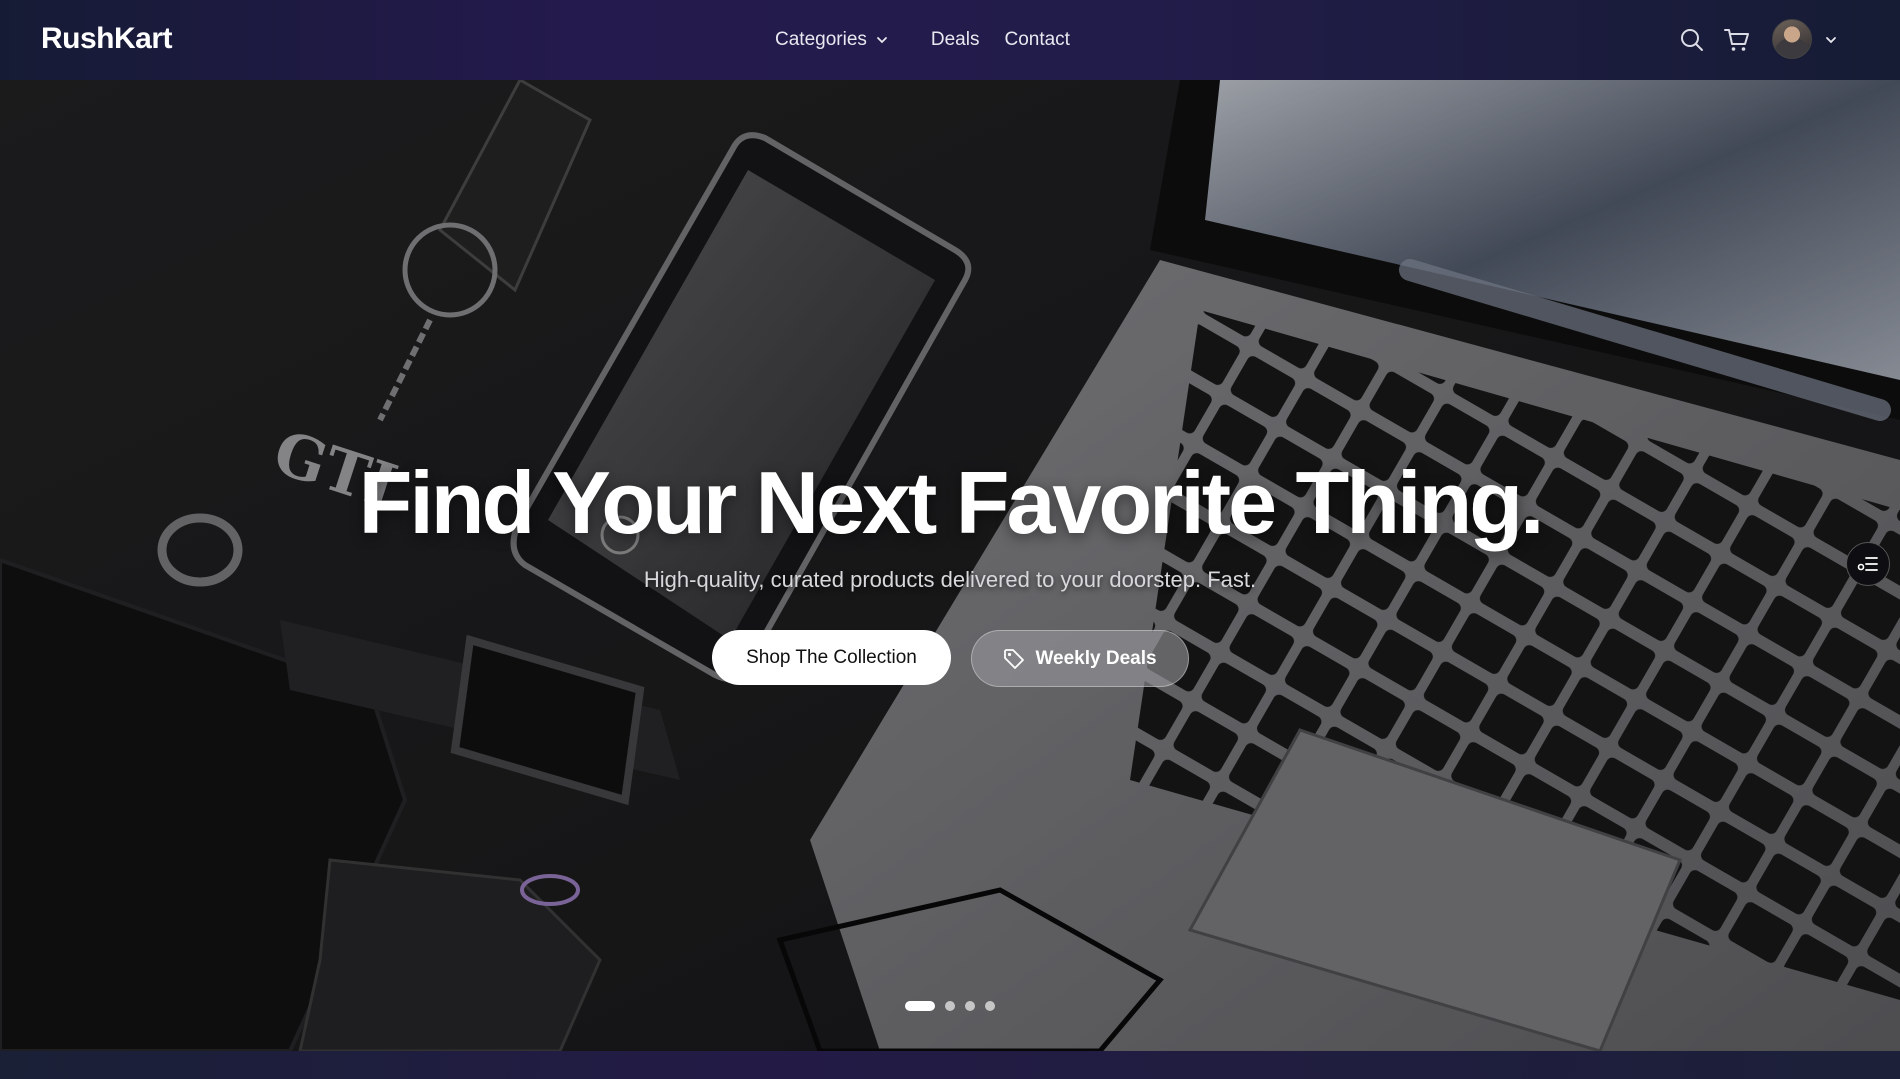 Image resolution: width=1900 pixels, height=1079 pixels. What do you see at coordinates (1096, 658) in the screenshot?
I see `weekly-deals-label: Weekly Deals` at bounding box center [1096, 658].